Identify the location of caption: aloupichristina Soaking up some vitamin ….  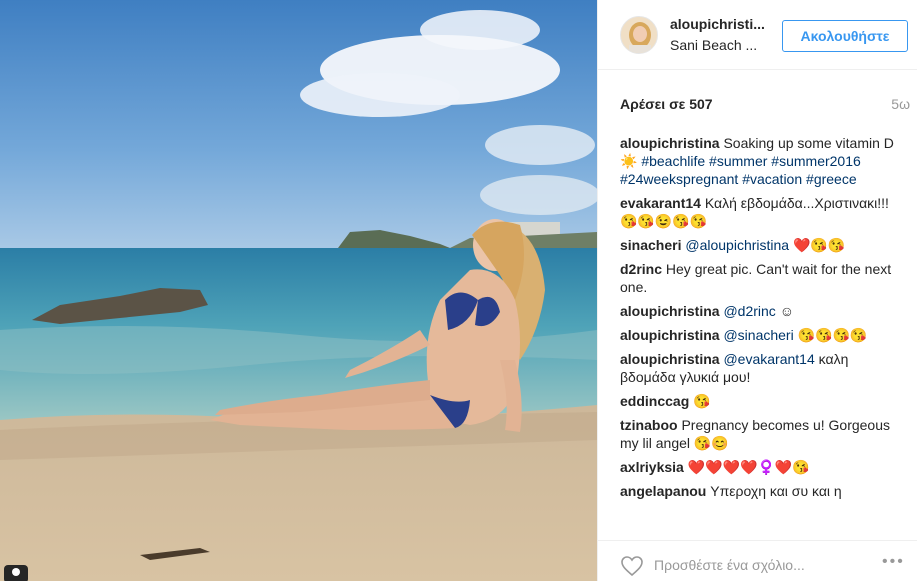
(762, 161).